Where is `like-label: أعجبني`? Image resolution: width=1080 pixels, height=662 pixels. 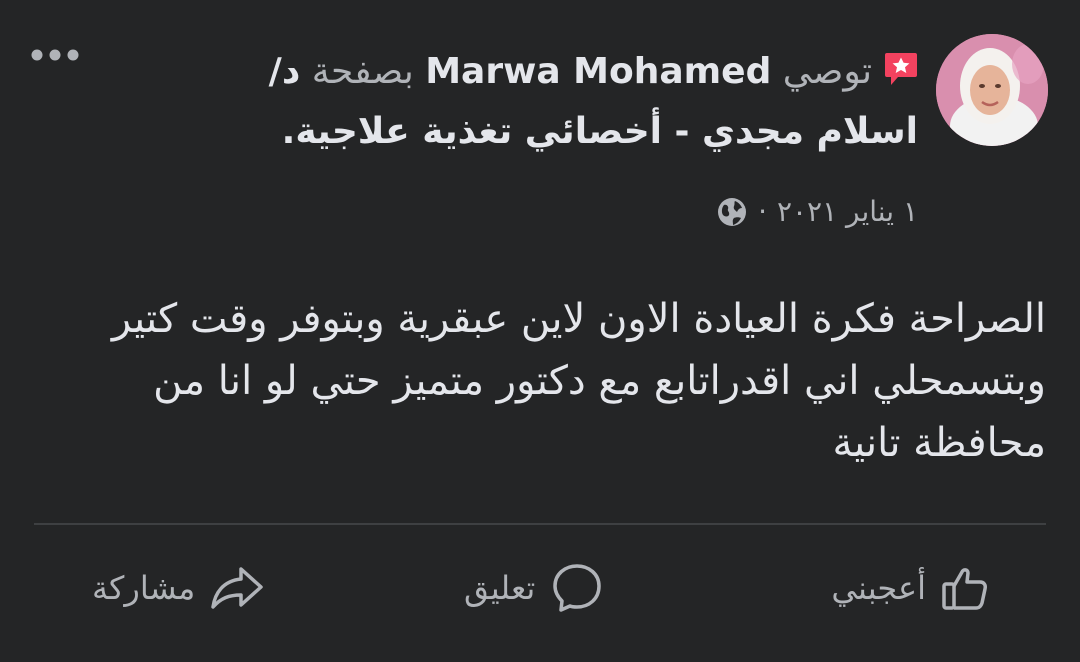
like-label: أعجبني is located at coordinates (878, 588).